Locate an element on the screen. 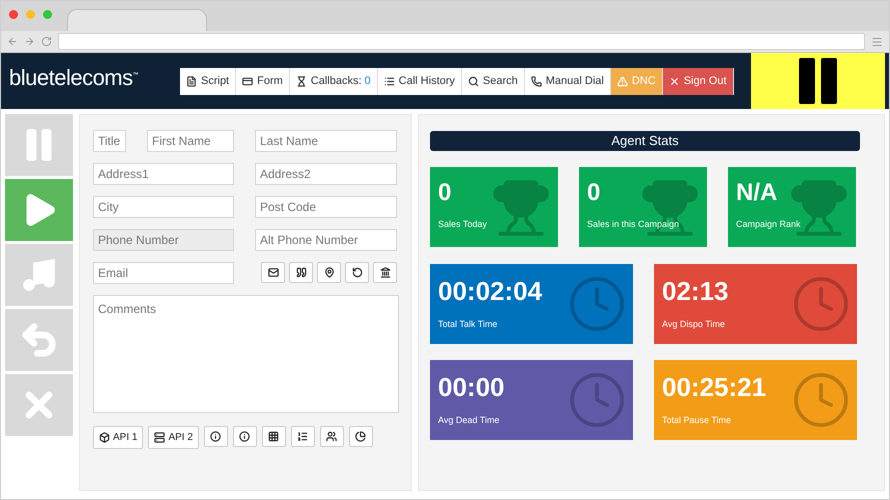  maximize-window-icon is located at coordinates (47, 14).